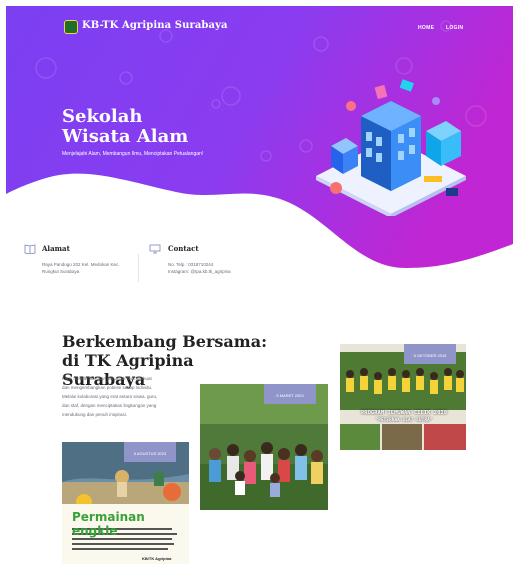 The image size is (519, 568). What do you see at coordinates (157, 558) in the screenshot?
I see `engkle-poster-footer: KB/TK Agripina` at bounding box center [157, 558].